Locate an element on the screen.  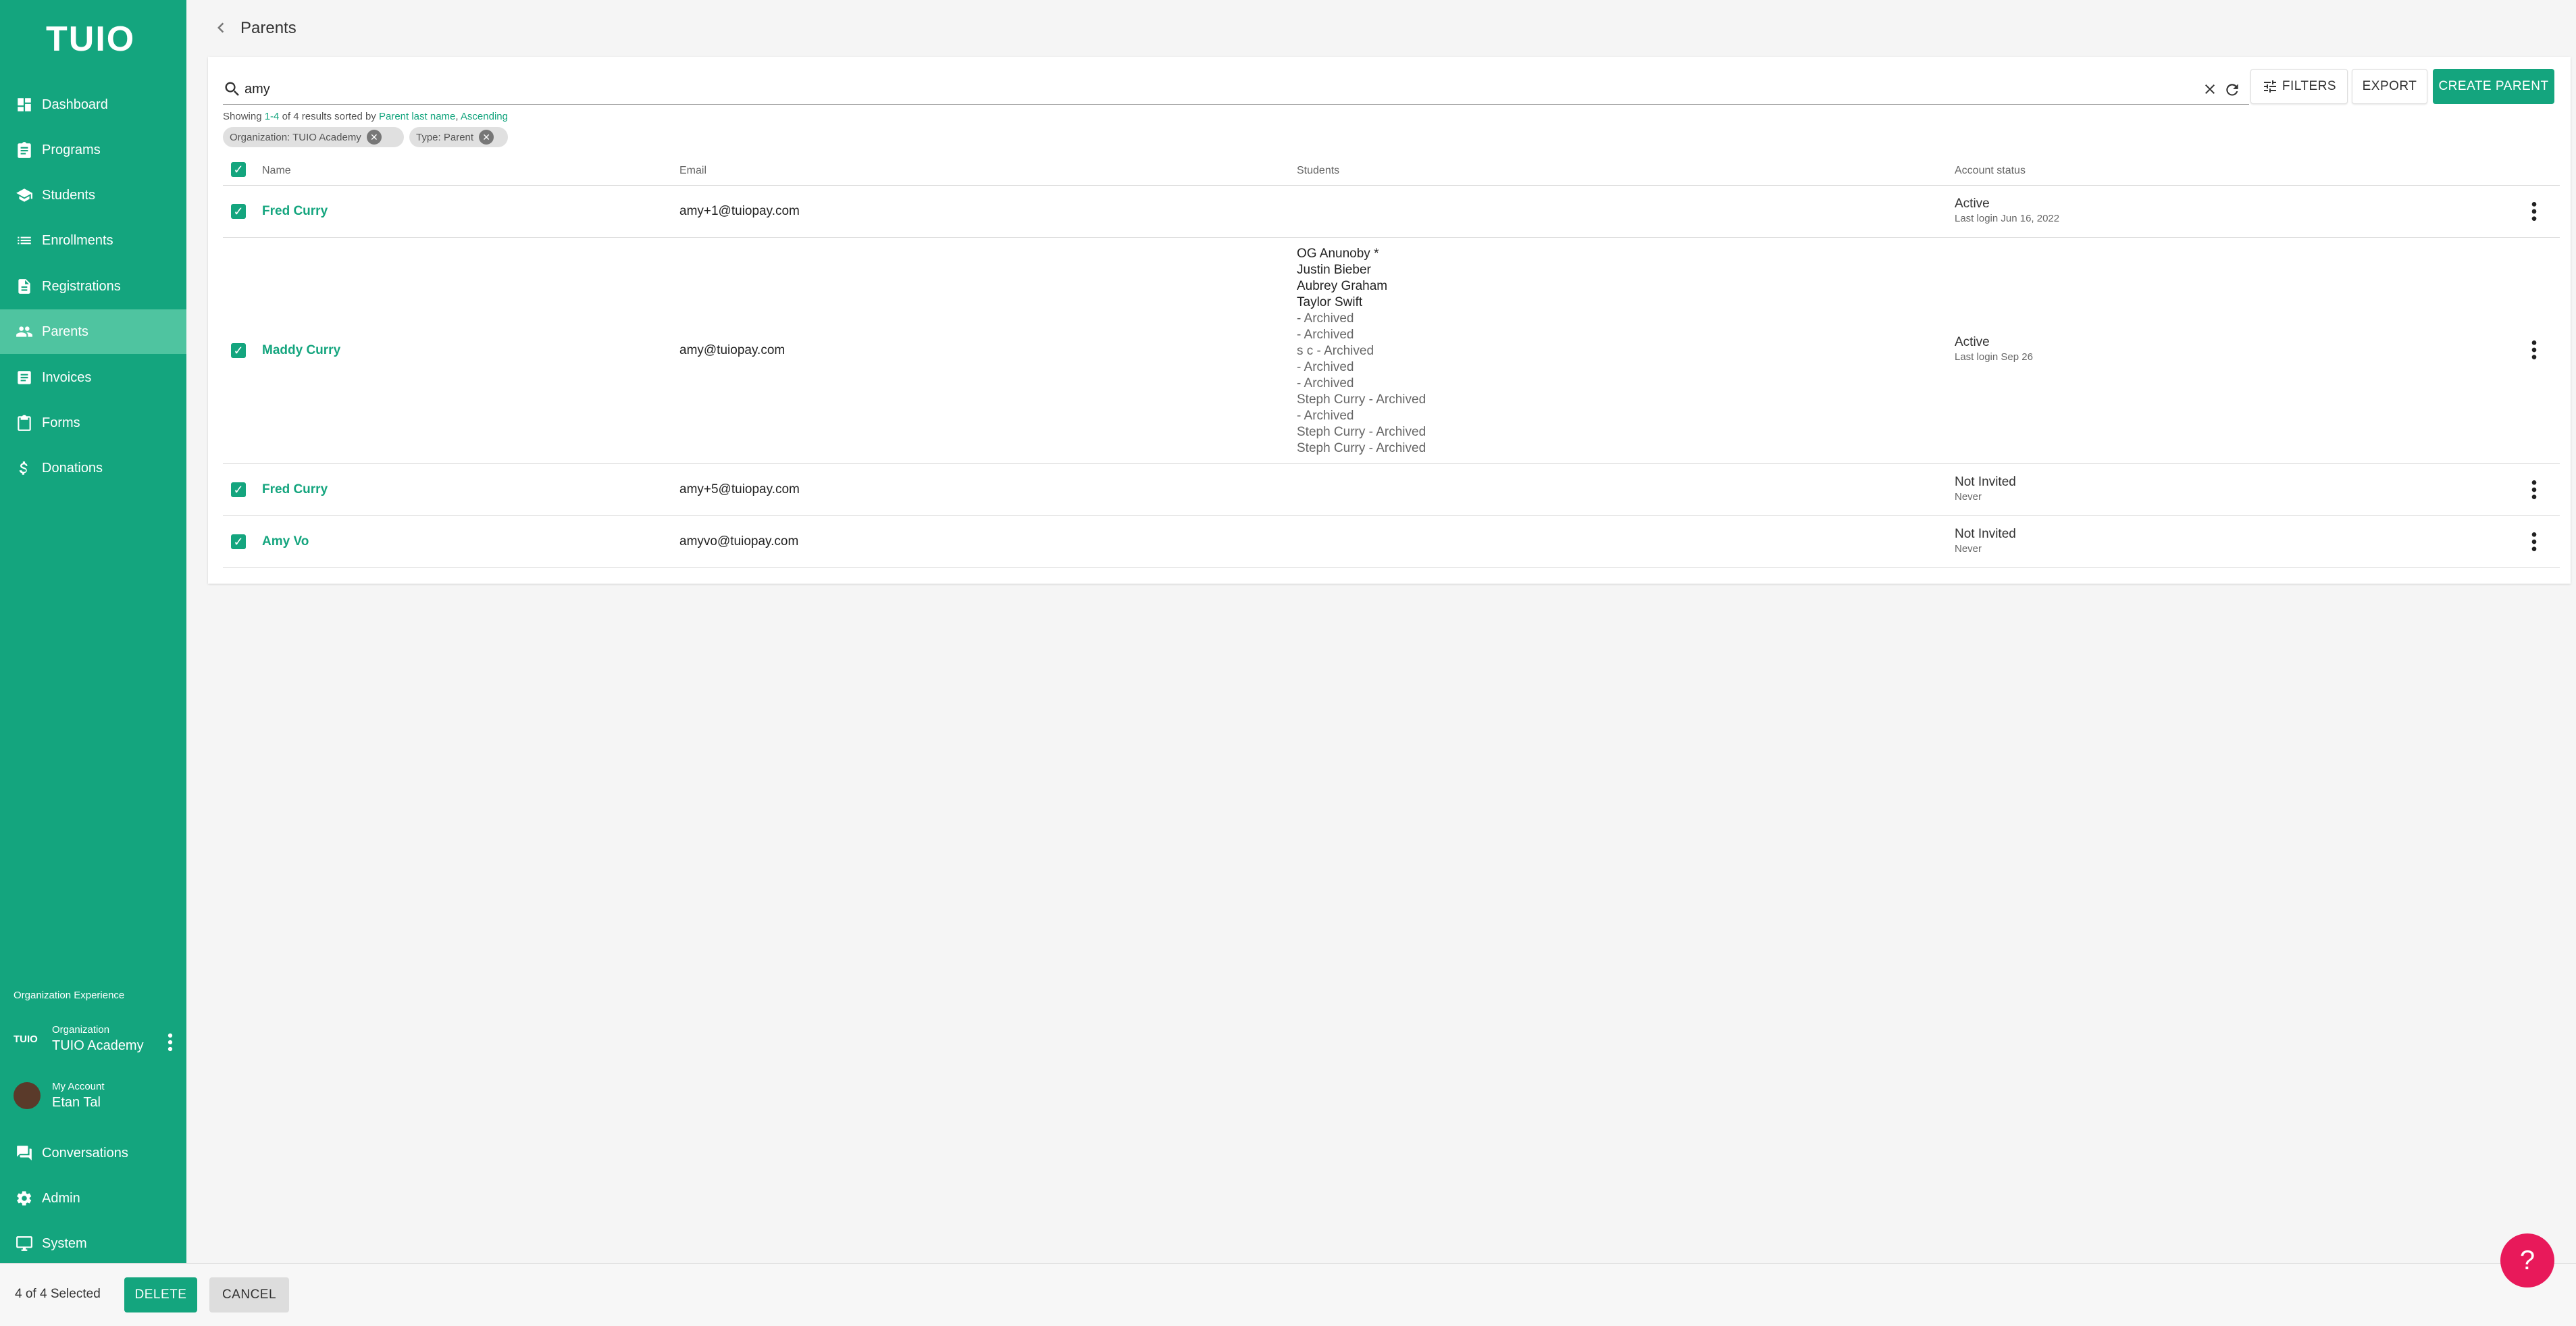
student-item: Aubrey Graham is located at coordinates (1342, 286).